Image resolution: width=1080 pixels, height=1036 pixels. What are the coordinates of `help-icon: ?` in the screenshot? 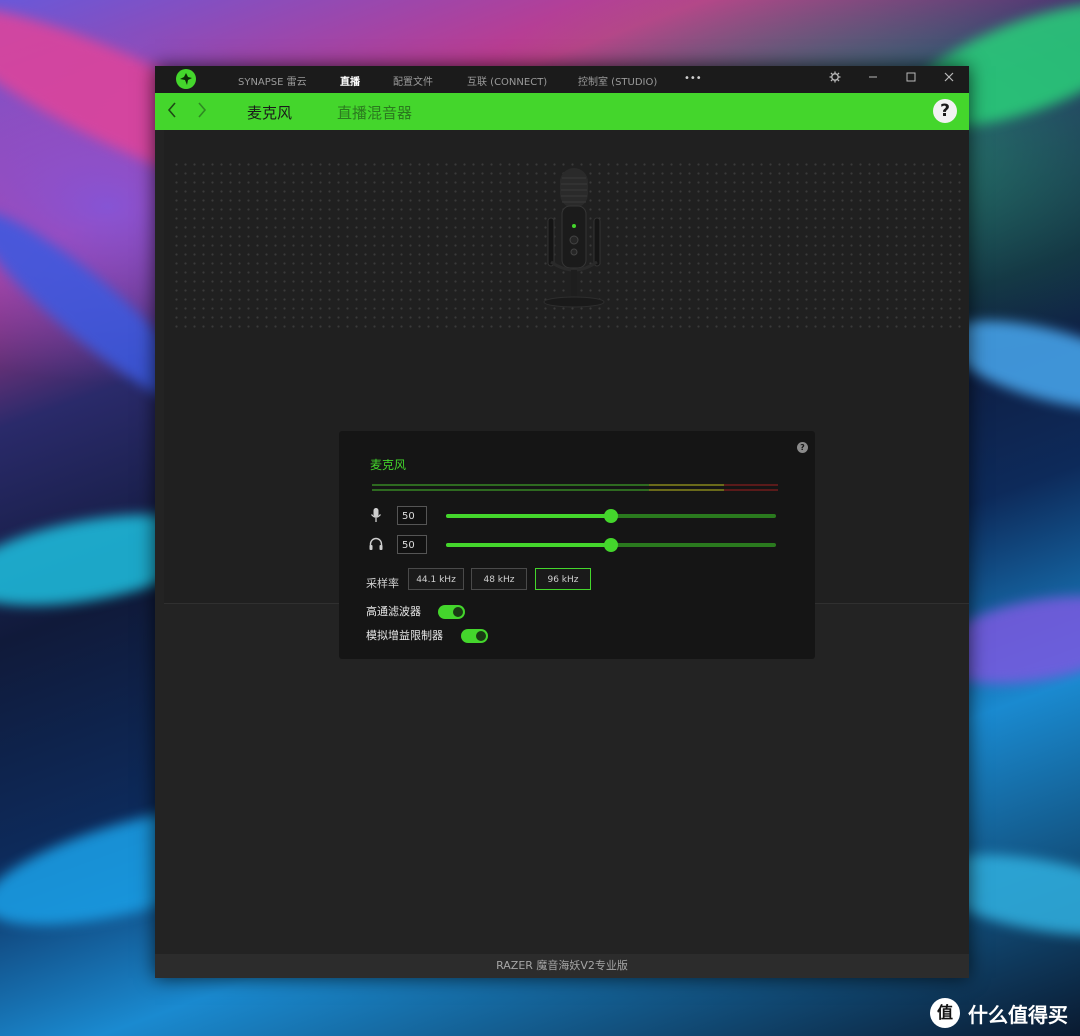 It's located at (945, 111).